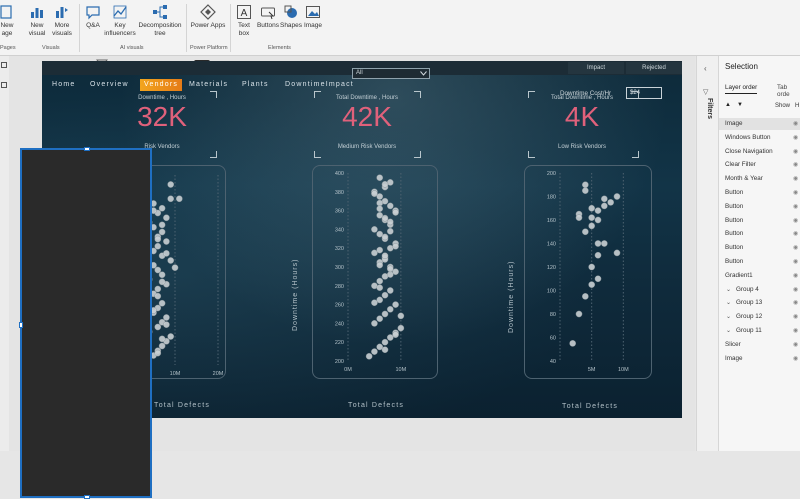 The height and width of the screenshot is (499, 800). Describe the element at coordinates (4, 85) in the screenshot. I see `data-view-icon` at that location.